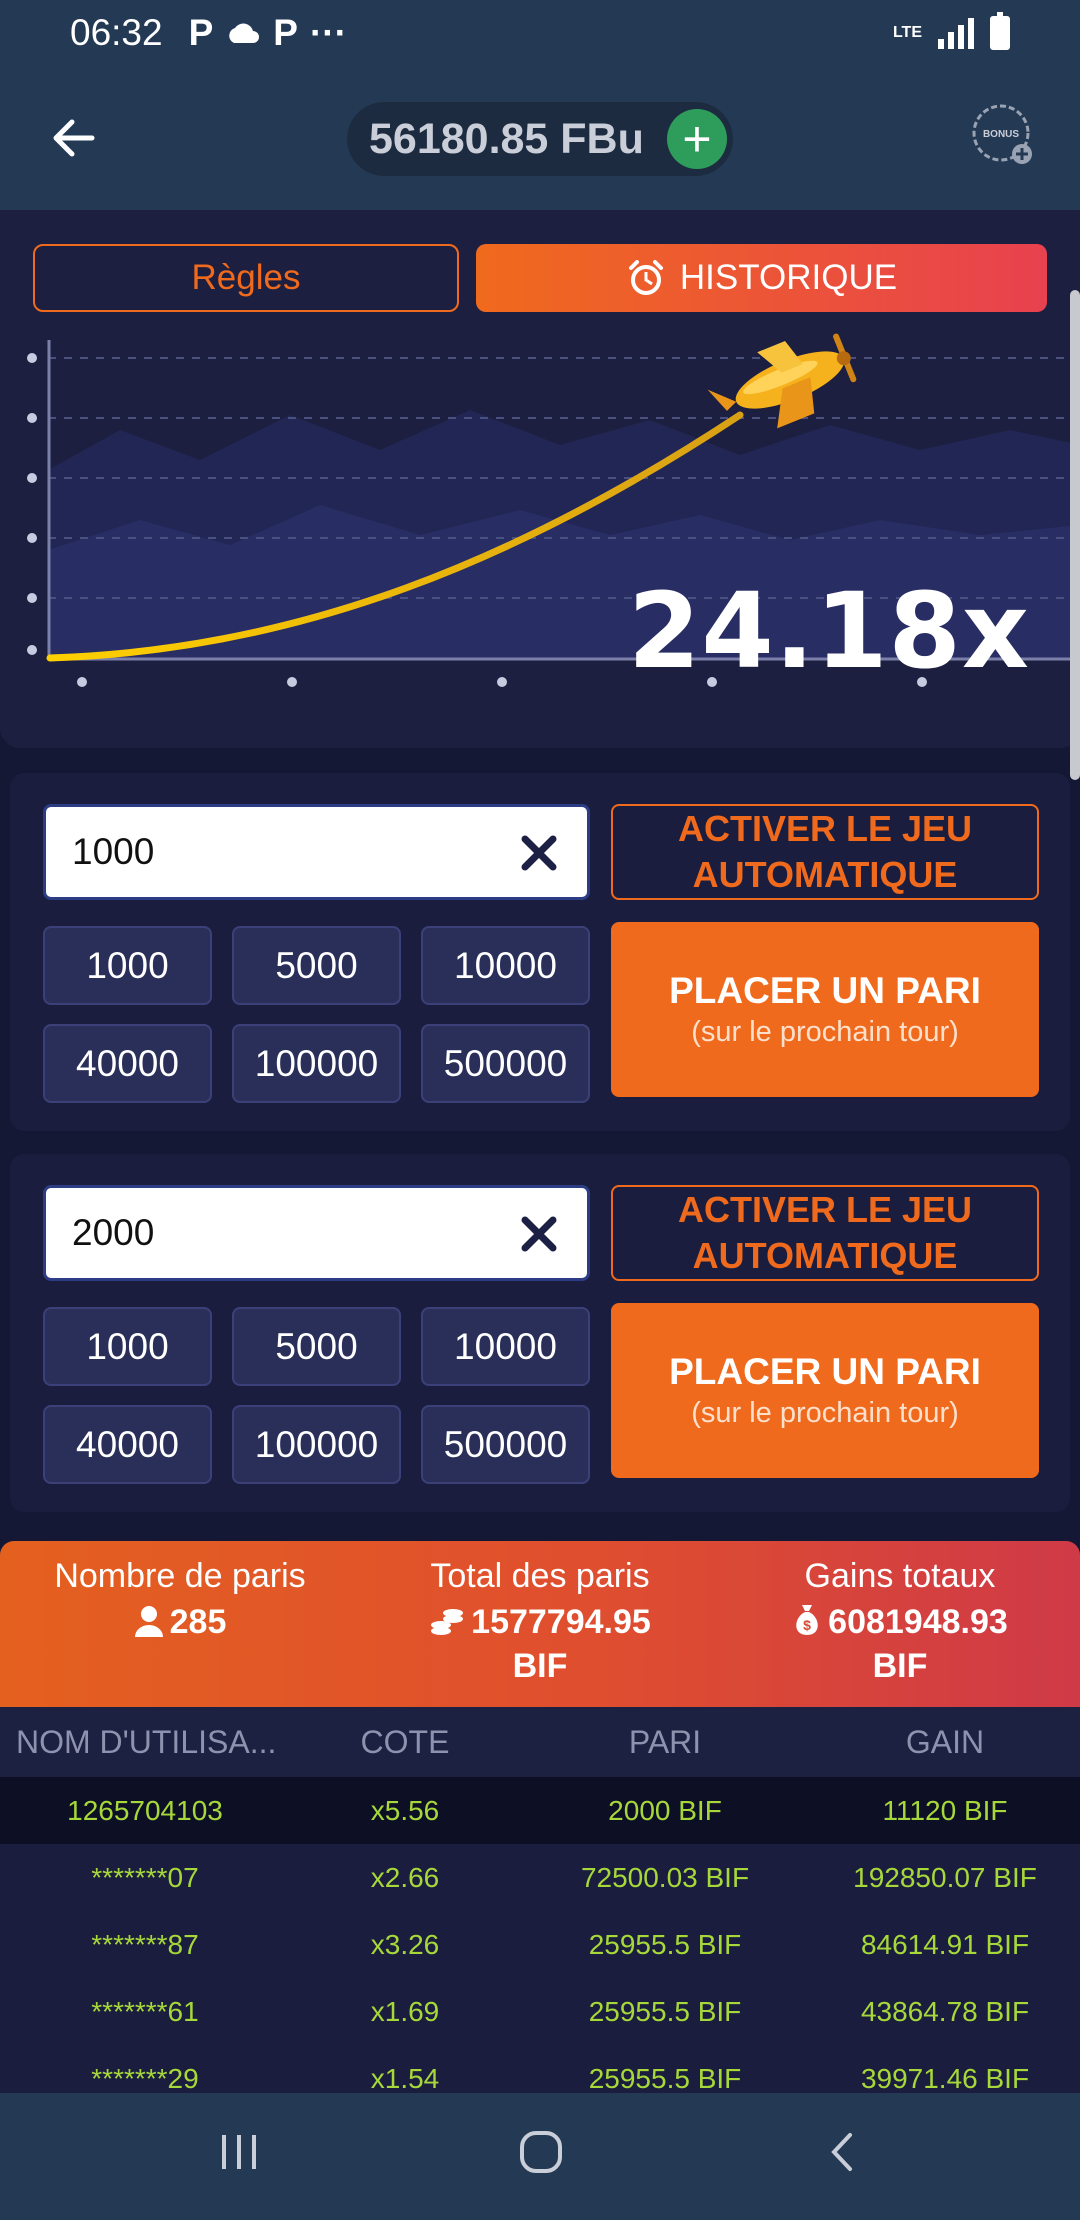 The image size is (1080, 2220). Describe the element at coordinates (540, 2011) in the screenshot. I see `table-row: *******61 x1.69 25955.5 BIF 43864.78 BIF` at that location.